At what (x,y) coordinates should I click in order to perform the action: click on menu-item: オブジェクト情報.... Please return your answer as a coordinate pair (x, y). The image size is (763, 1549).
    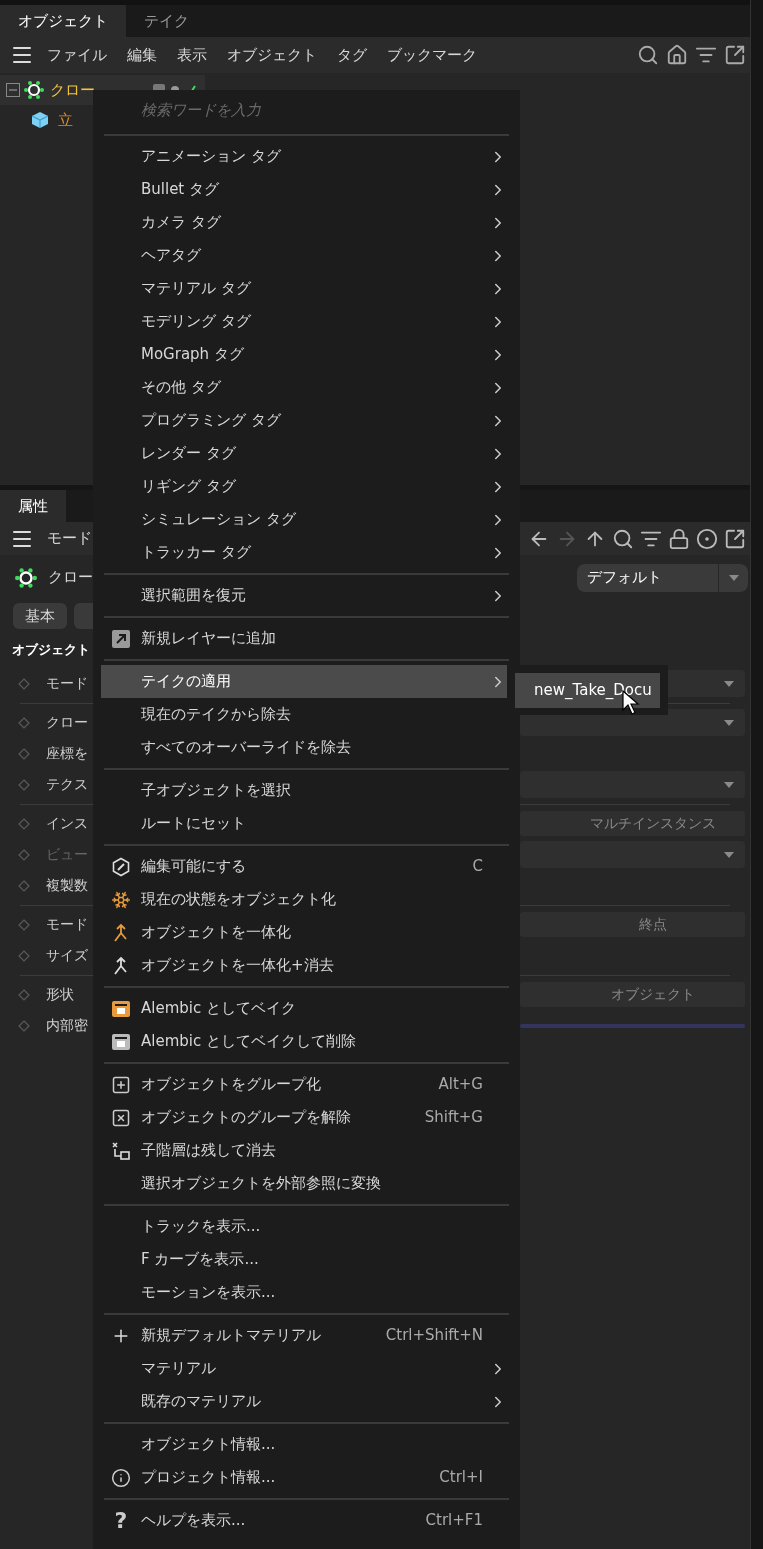
    Looking at the image, I should click on (304, 1444).